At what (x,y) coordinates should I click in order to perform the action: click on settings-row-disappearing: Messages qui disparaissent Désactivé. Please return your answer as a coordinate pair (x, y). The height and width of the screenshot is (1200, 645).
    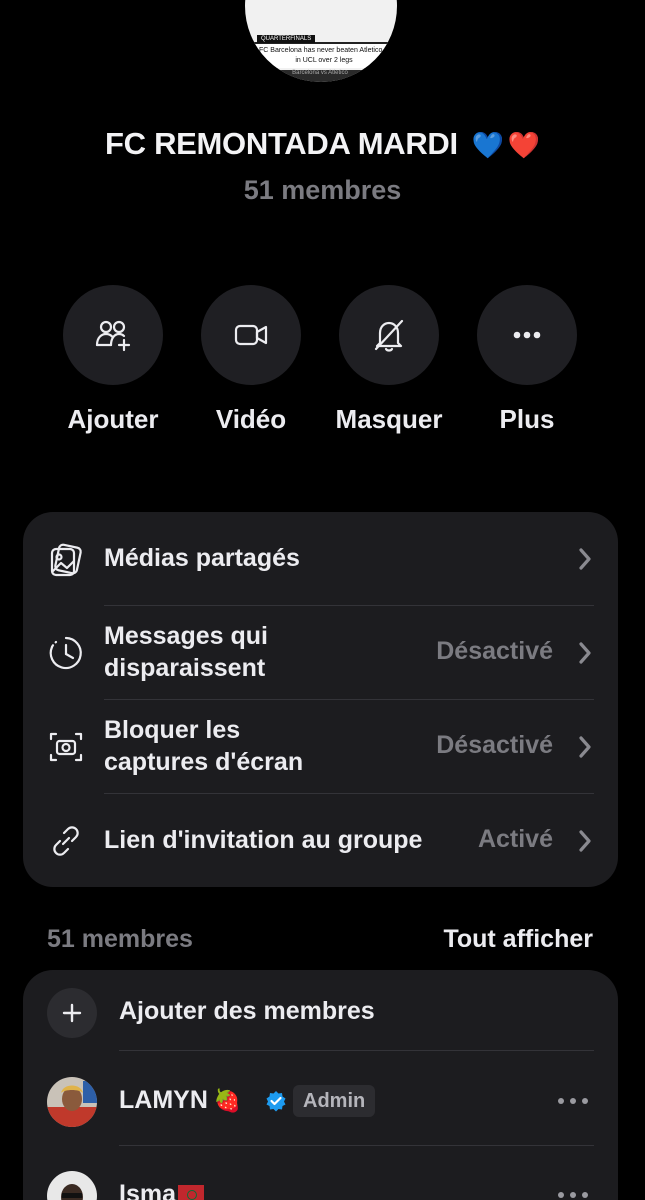
    Looking at the image, I should click on (320, 653).